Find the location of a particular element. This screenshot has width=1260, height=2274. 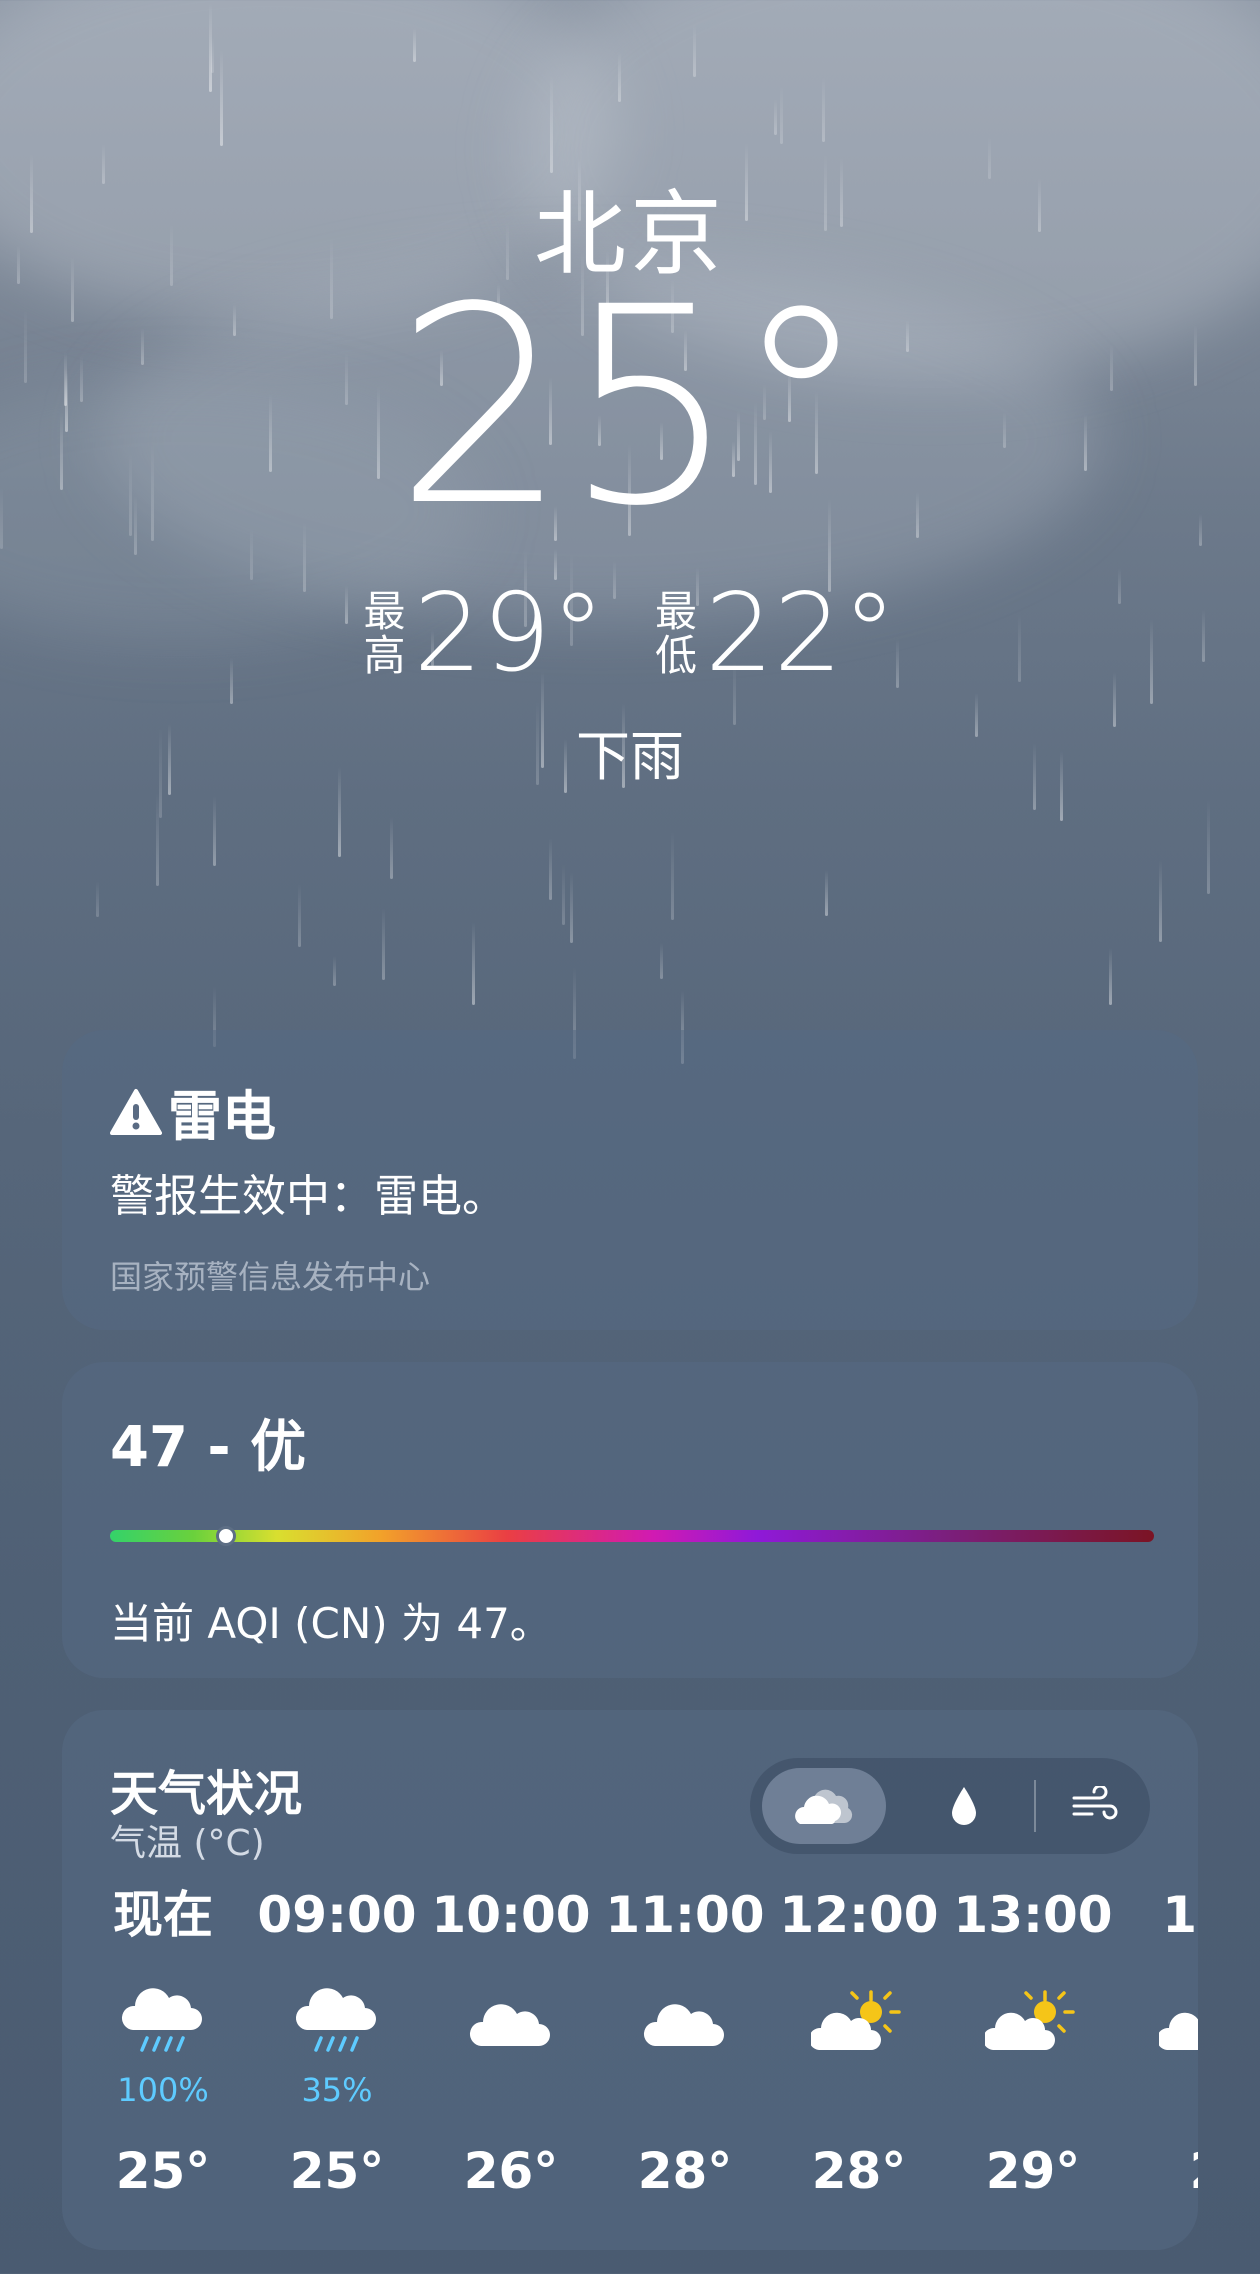

hour-temp: 2 is located at coordinates (1159, 2171).